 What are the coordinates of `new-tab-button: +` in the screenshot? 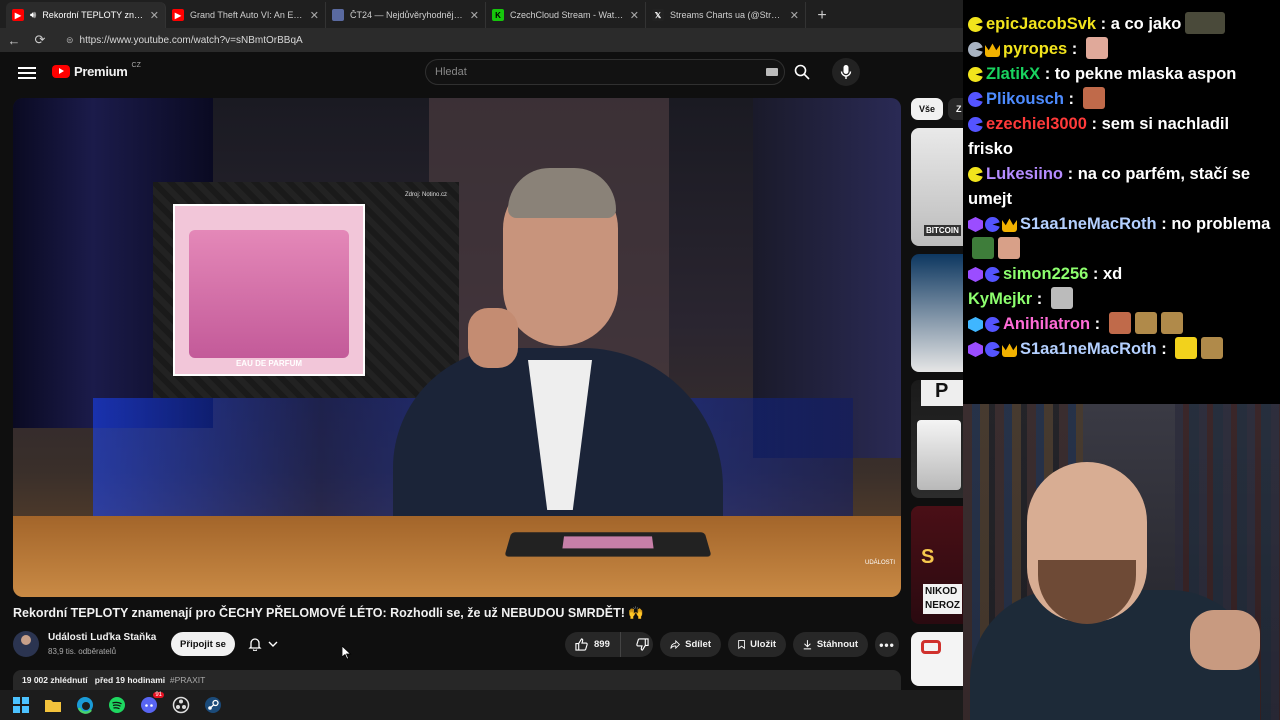 It's located at (822, 16).